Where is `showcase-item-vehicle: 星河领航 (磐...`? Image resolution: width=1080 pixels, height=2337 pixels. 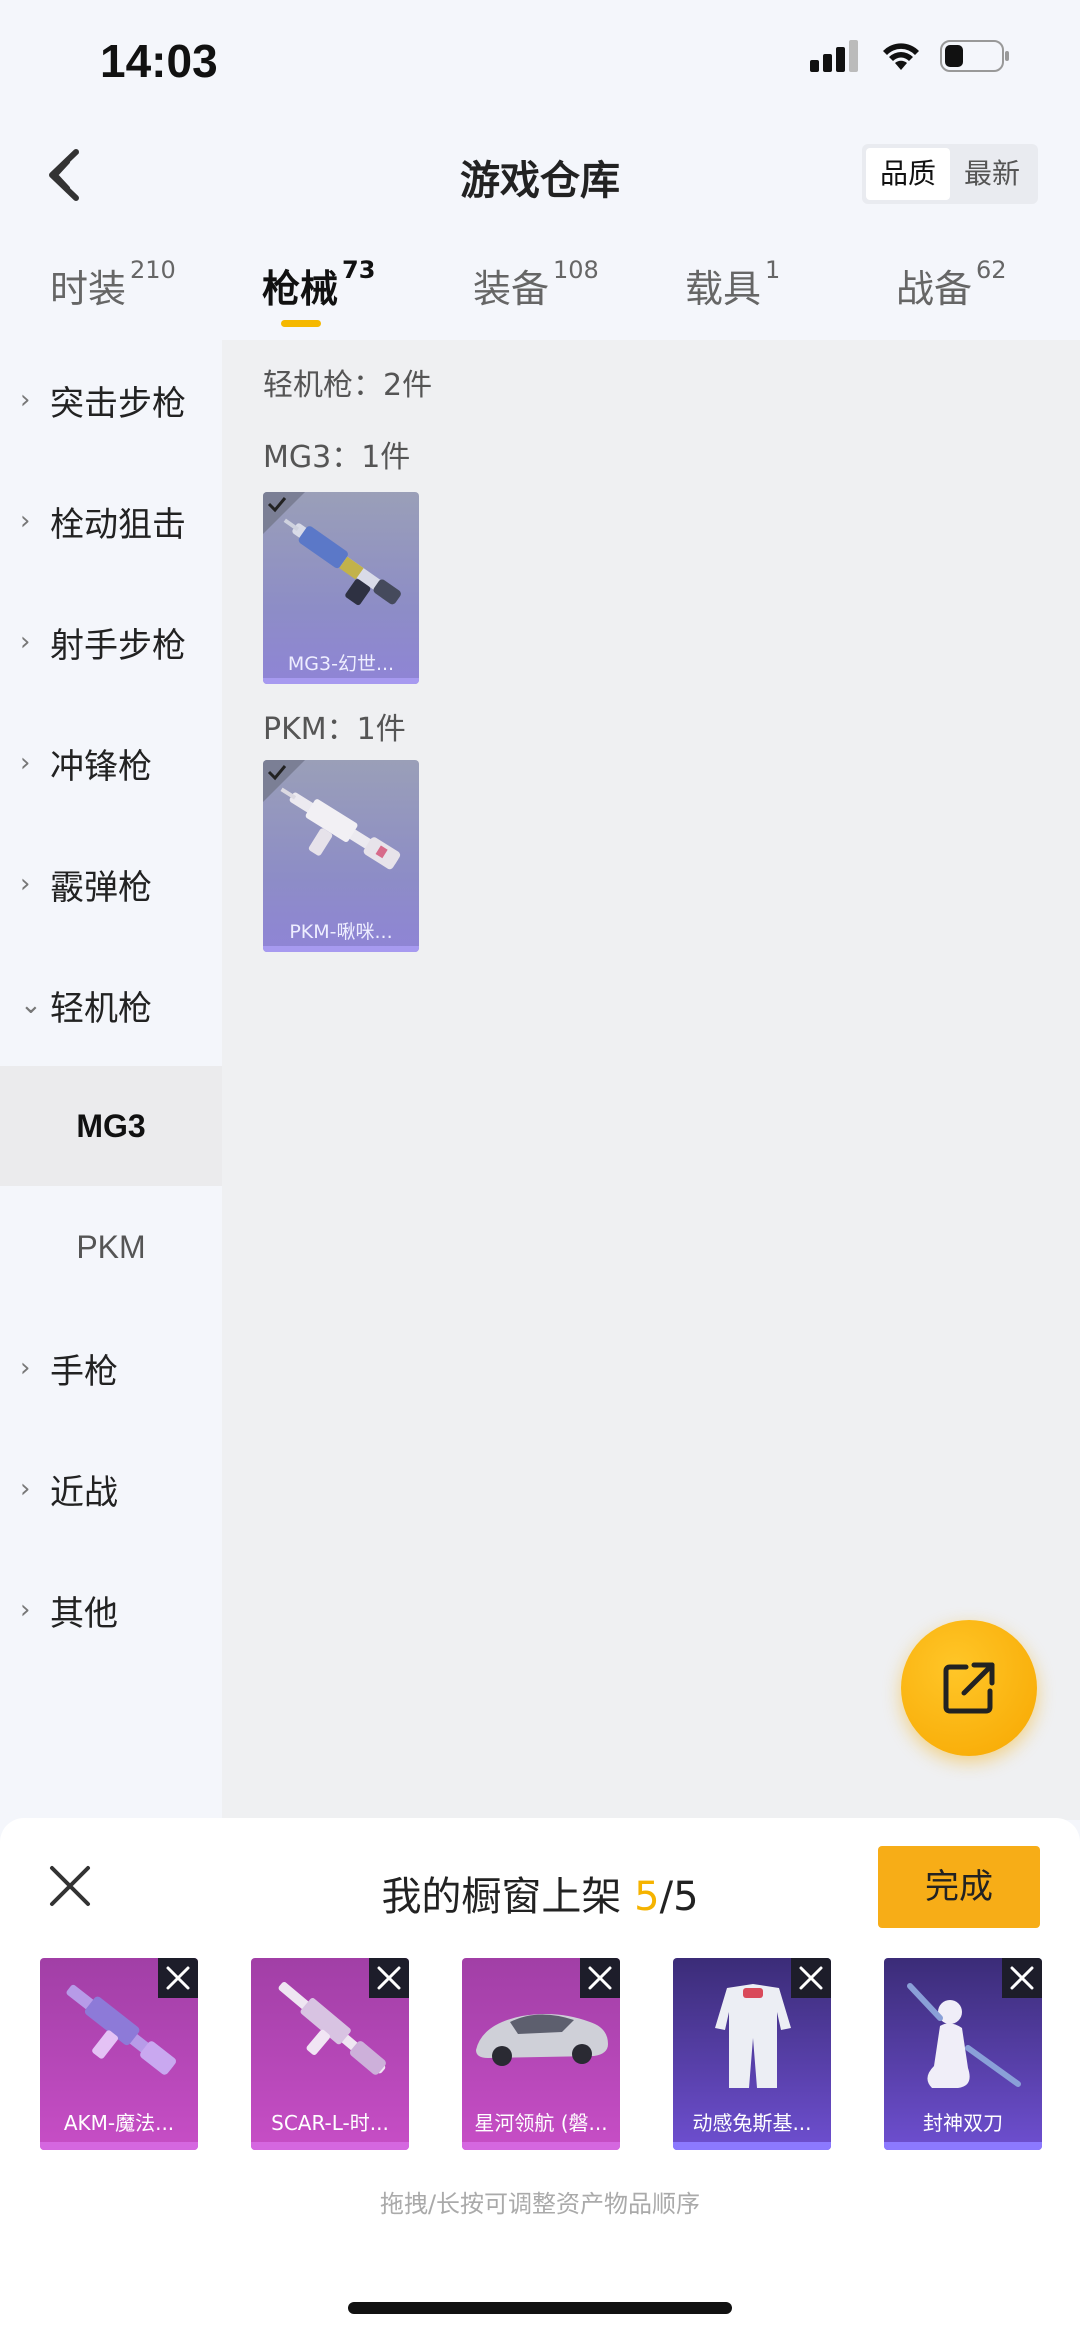
showcase-item-vehicle: 星河领航 (磐... is located at coordinates (541, 2054).